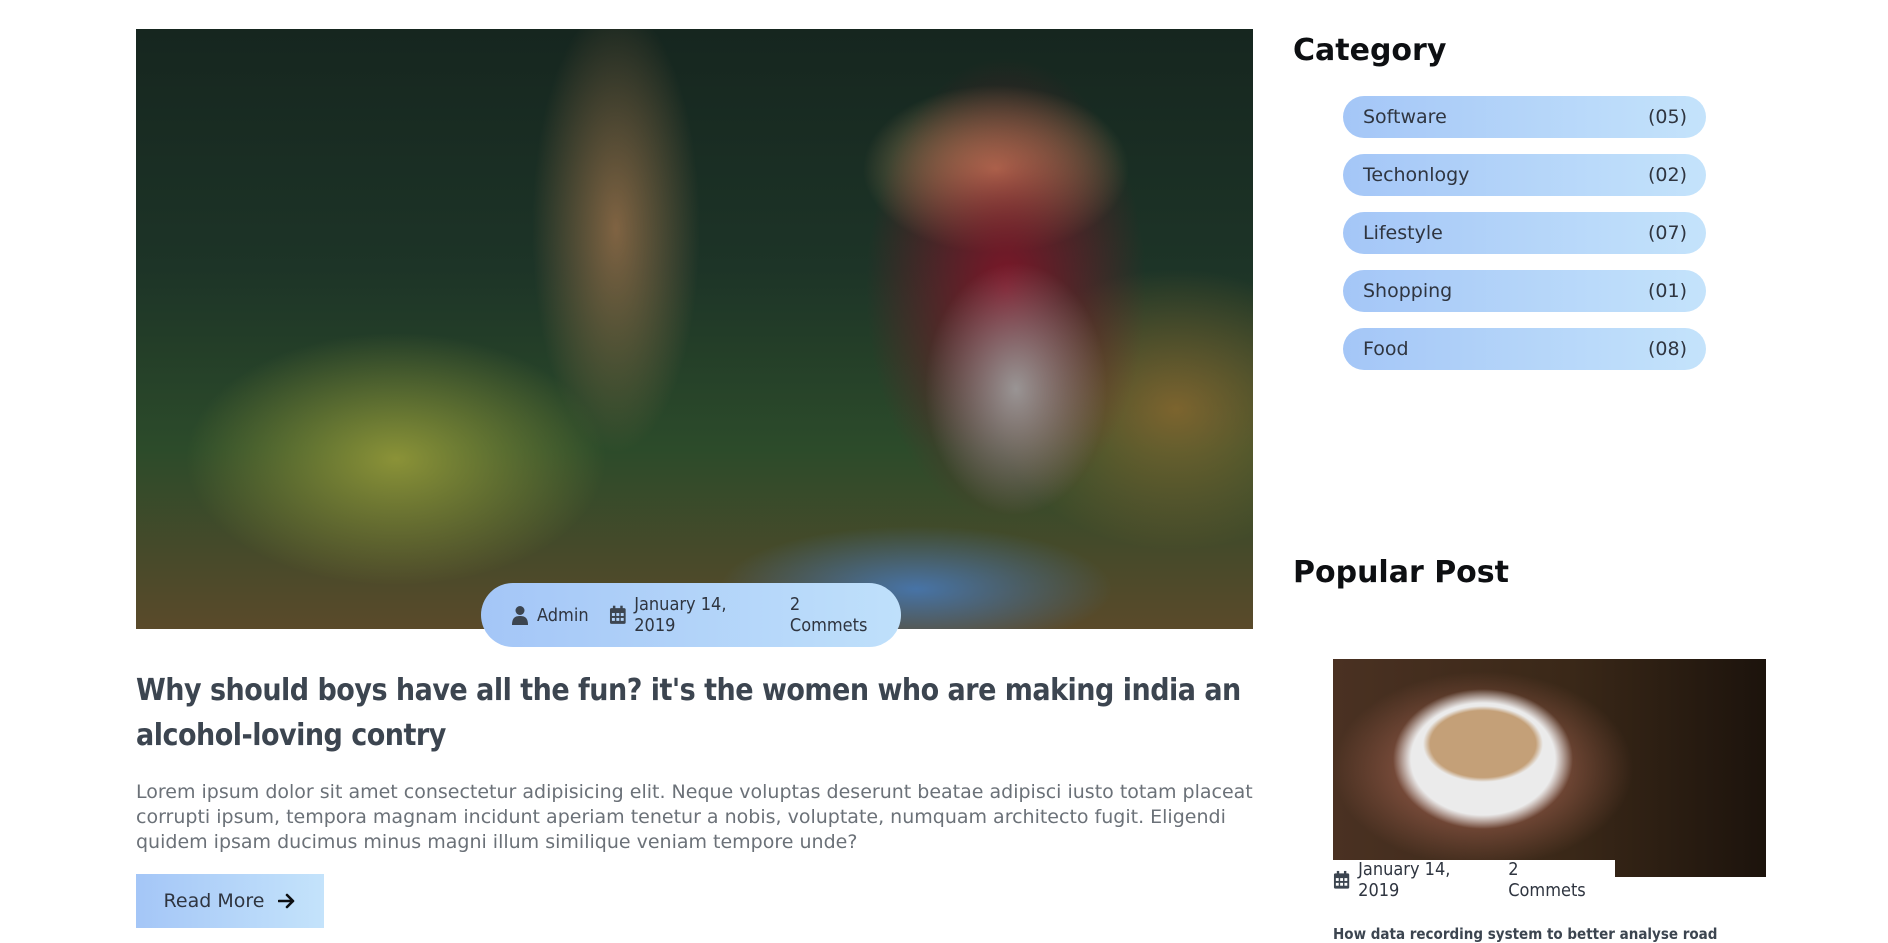  I want to click on user-icon, so click(520, 615).